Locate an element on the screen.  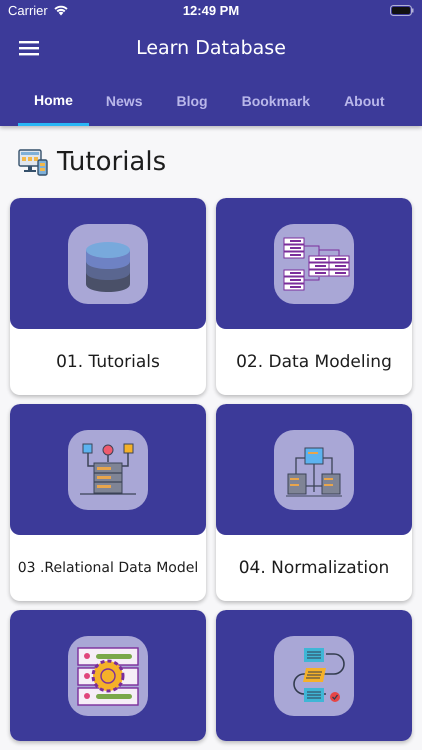
nav-tab: Blog is located at coordinates (192, 101).